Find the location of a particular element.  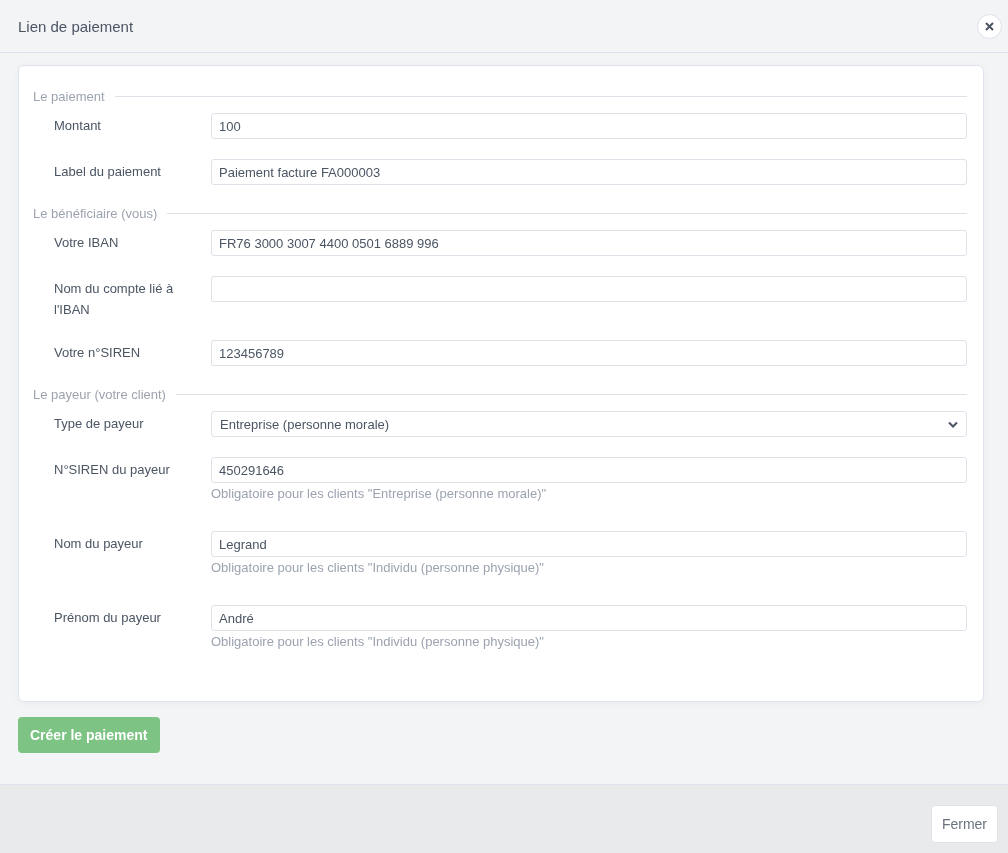

input-field: 123456789 is located at coordinates (589, 353).